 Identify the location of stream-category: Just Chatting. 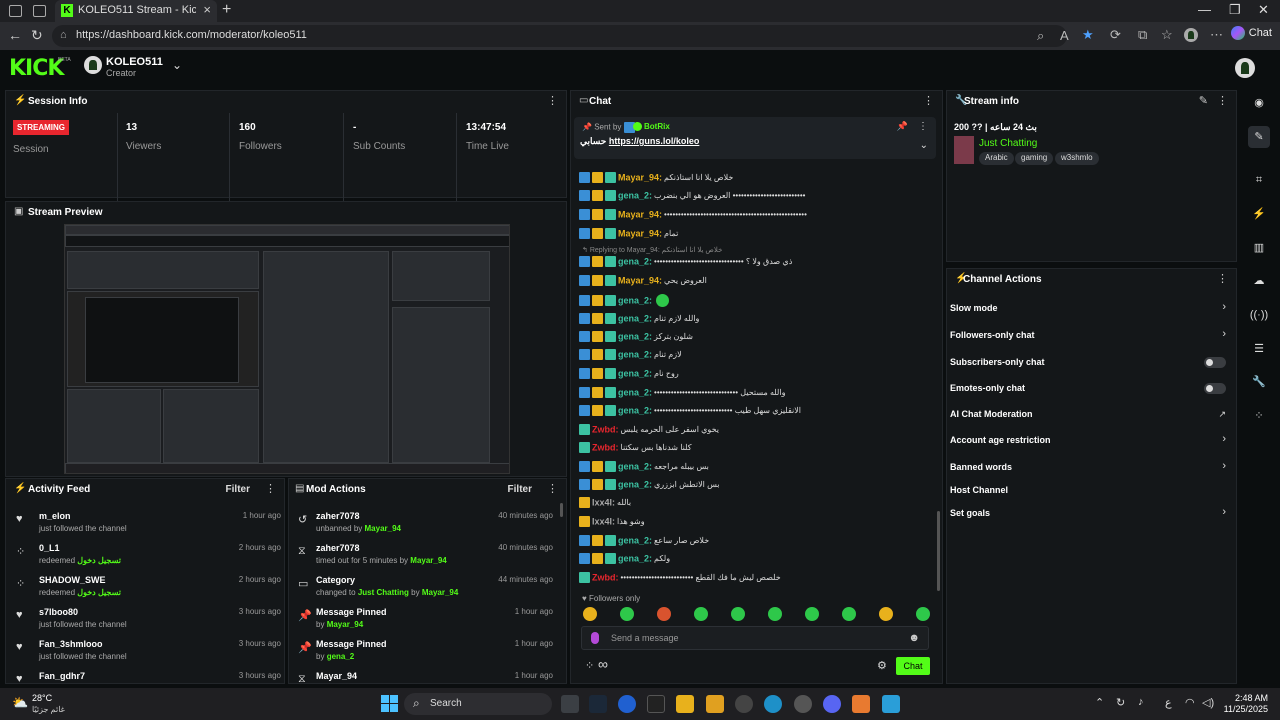
(1008, 143).